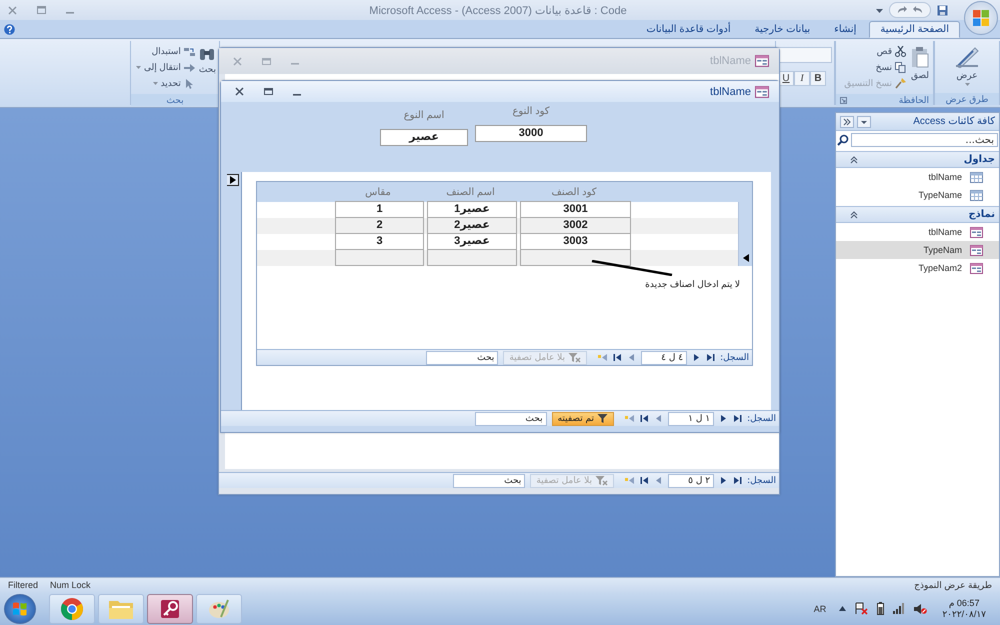  Describe the element at coordinates (575, 225) in the screenshot. I see `table-cell: 3002` at that location.